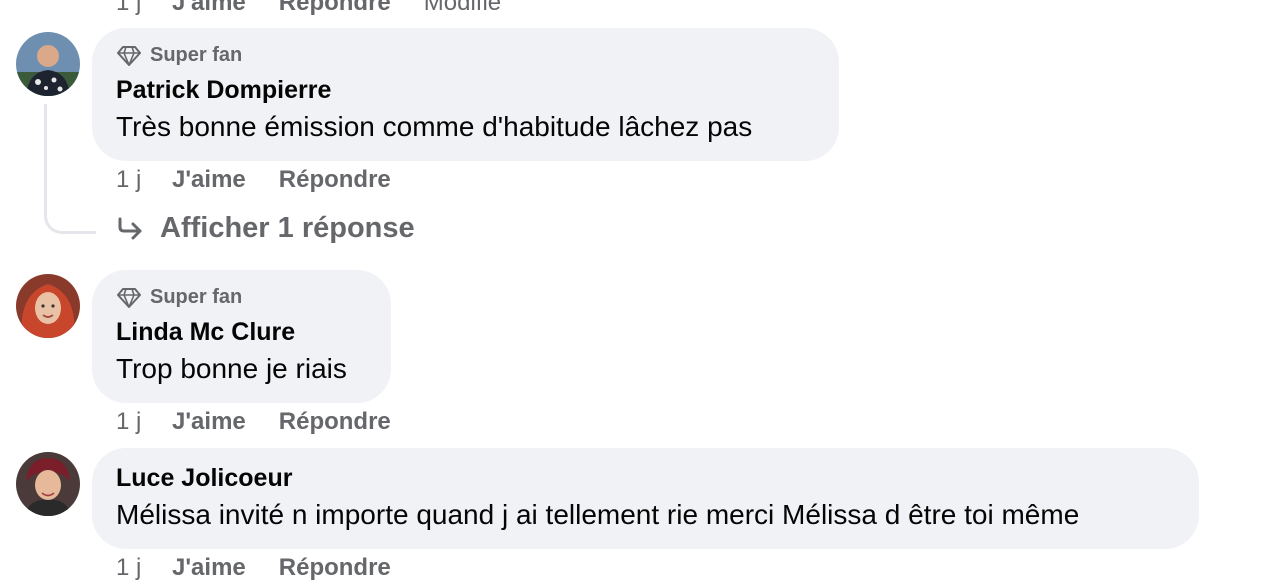 This screenshot has height=588, width=1276. Describe the element at coordinates (205, 332) in the screenshot. I see `comment-author: Linda Mc Clure` at that location.